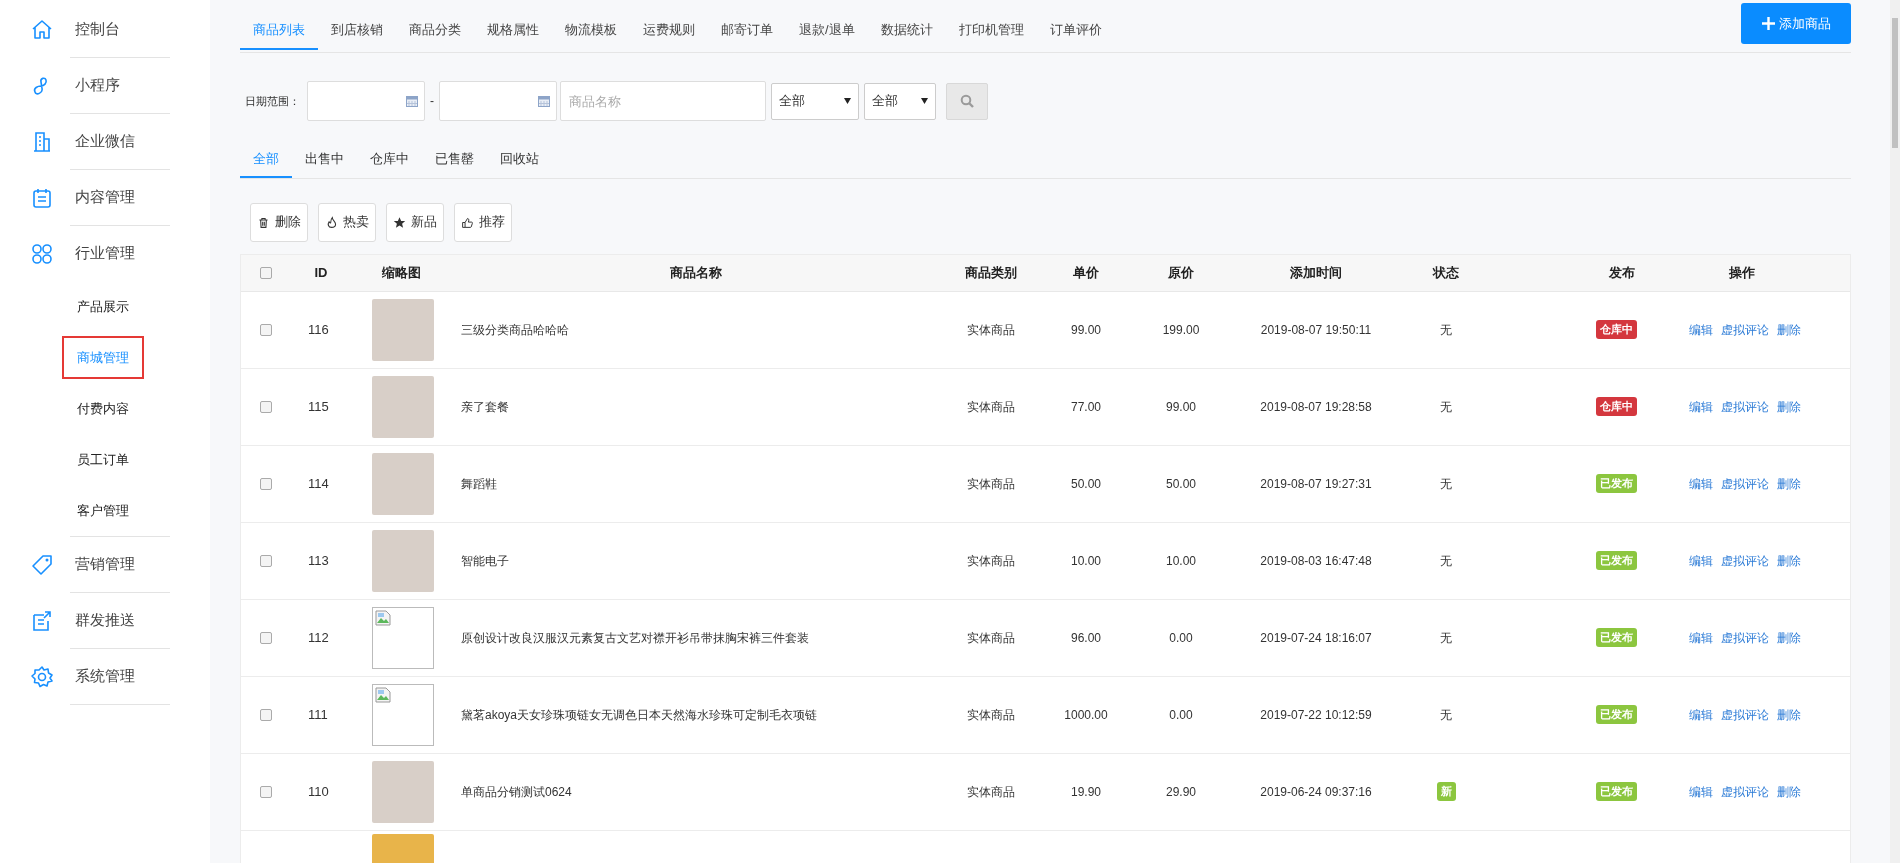  I want to click on filter-tab: 已售罄, so click(454, 163).